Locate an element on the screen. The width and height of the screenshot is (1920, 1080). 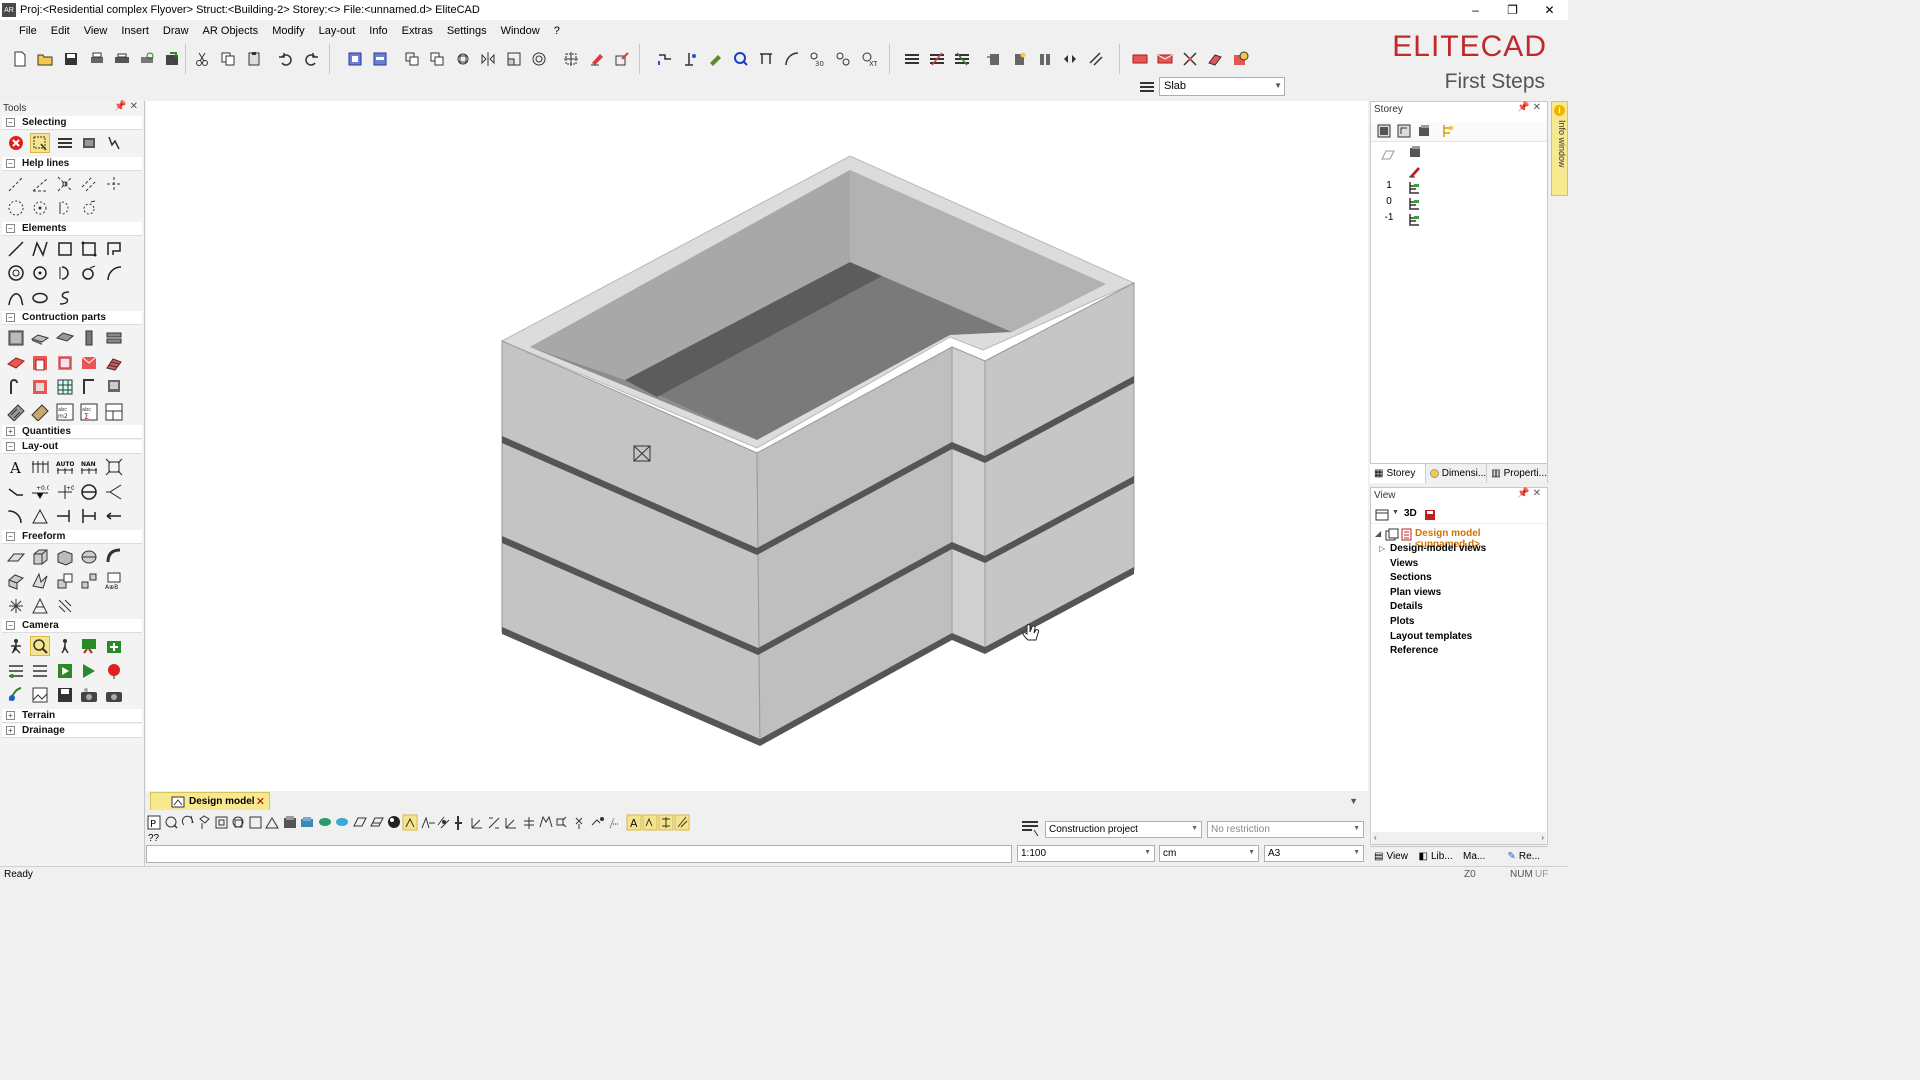
menu-info: Info is located at coordinates (378, 31).